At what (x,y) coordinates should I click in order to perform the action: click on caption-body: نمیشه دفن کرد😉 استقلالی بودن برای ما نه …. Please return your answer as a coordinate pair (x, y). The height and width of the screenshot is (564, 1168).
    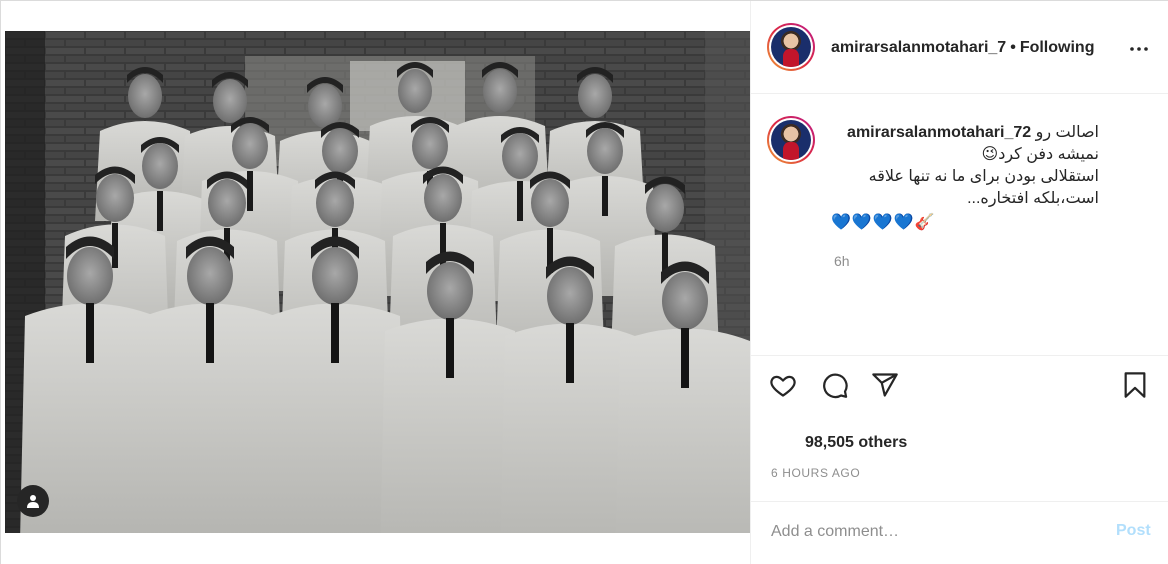
    Looking at the image, I should click on (965, 177).